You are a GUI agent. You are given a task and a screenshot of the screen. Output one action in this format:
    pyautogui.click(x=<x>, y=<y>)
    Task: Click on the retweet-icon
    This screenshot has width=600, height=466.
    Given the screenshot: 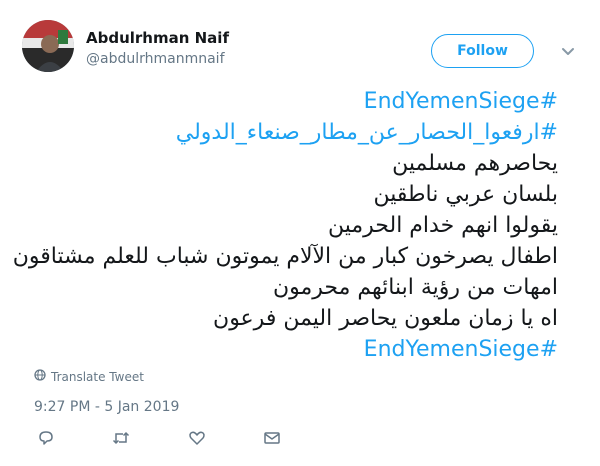 What is the action you would take?
    pyautogui.click(x=121, y=438)
    